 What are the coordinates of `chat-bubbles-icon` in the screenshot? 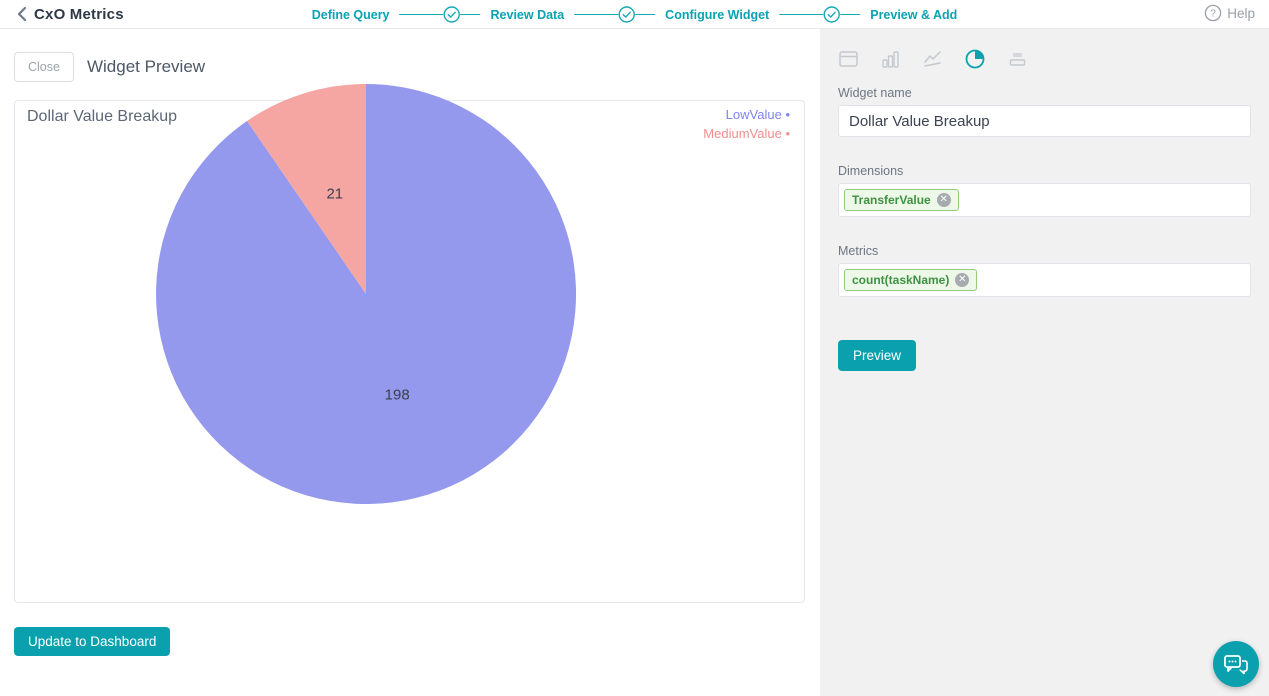 It's located at (1236, 665).